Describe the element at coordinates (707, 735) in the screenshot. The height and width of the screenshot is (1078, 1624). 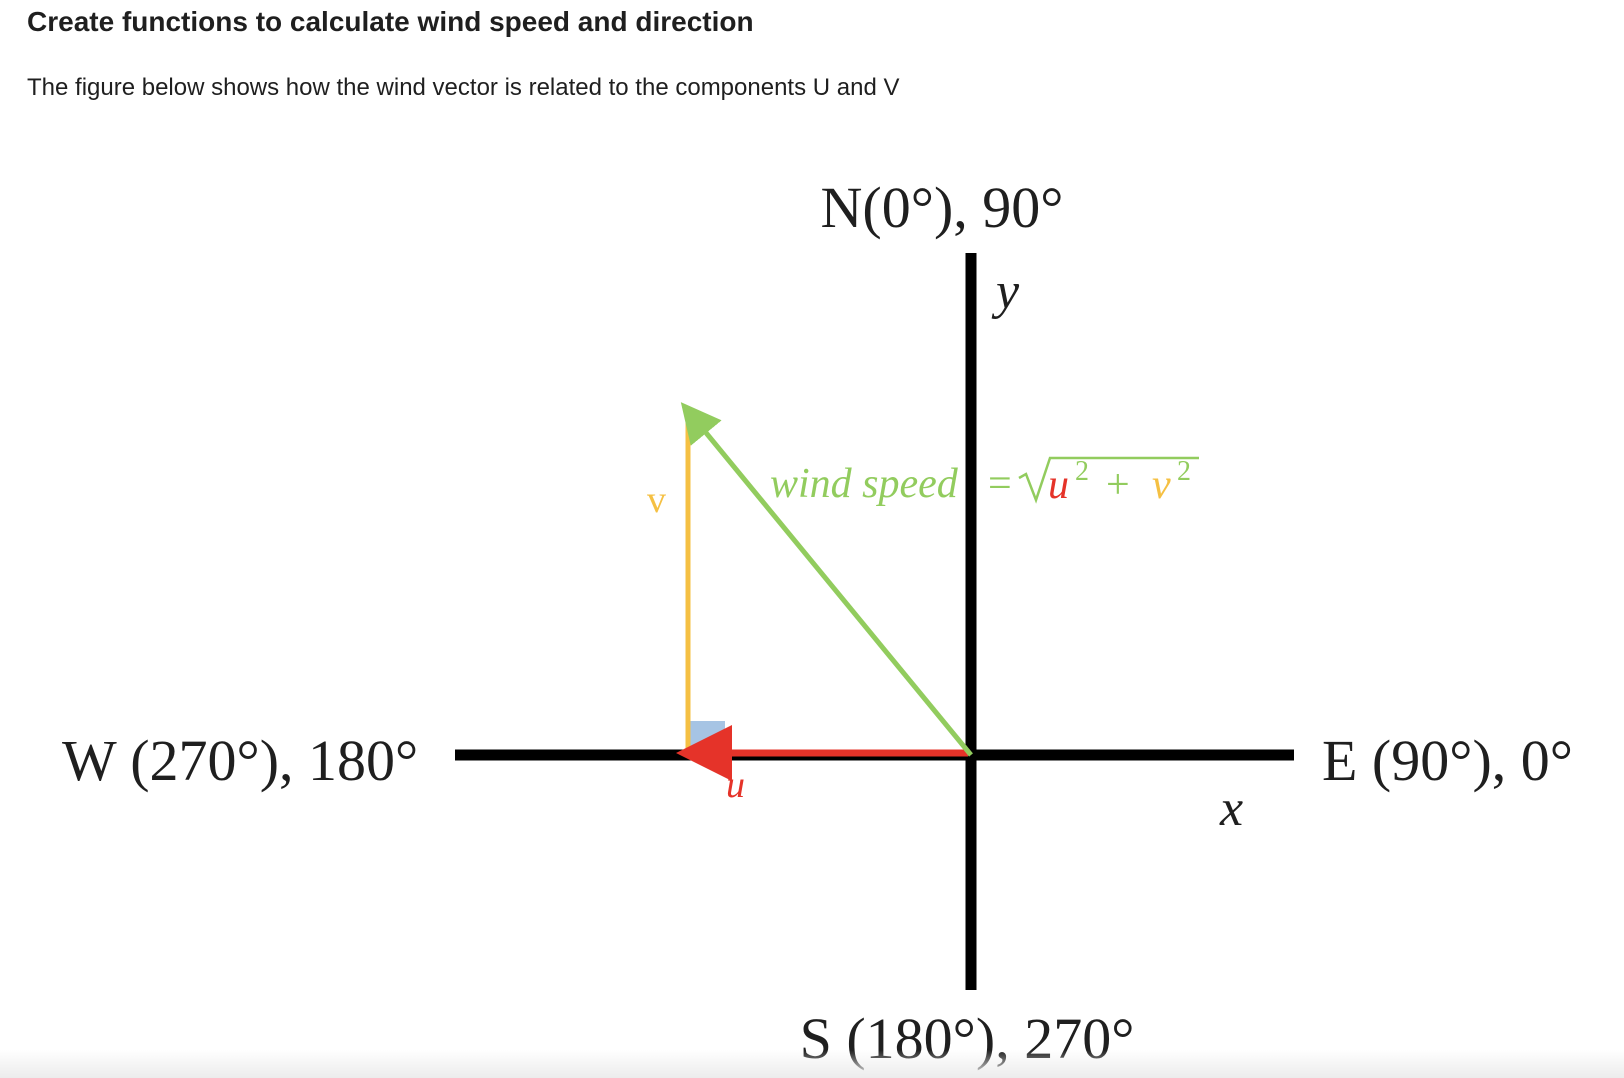
I see `right-angle-marker` at that location.